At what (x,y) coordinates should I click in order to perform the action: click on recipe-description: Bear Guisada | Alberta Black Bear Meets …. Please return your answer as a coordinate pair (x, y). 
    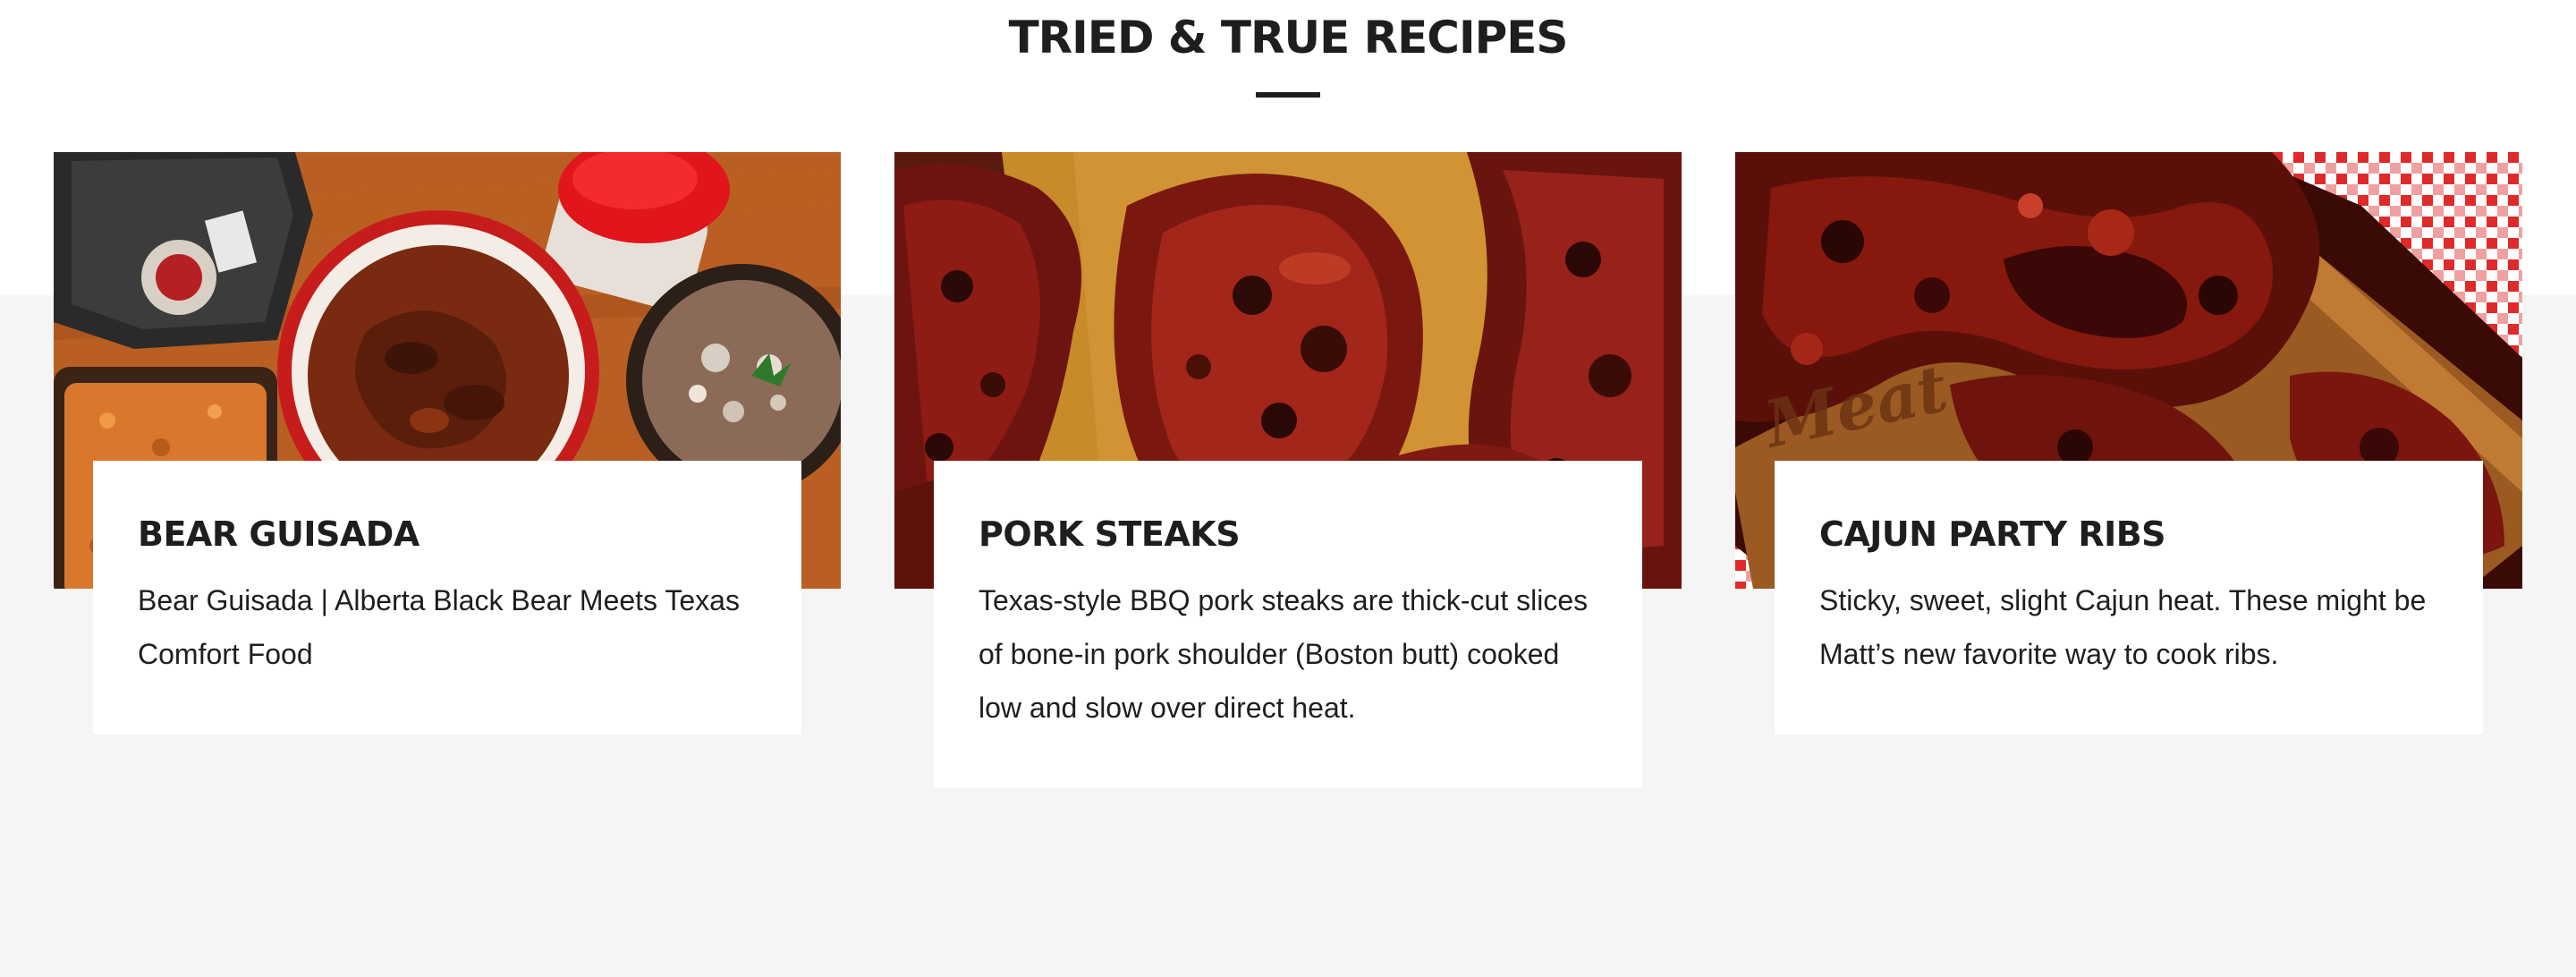
    Looking at the image, I should click on (439, 627).